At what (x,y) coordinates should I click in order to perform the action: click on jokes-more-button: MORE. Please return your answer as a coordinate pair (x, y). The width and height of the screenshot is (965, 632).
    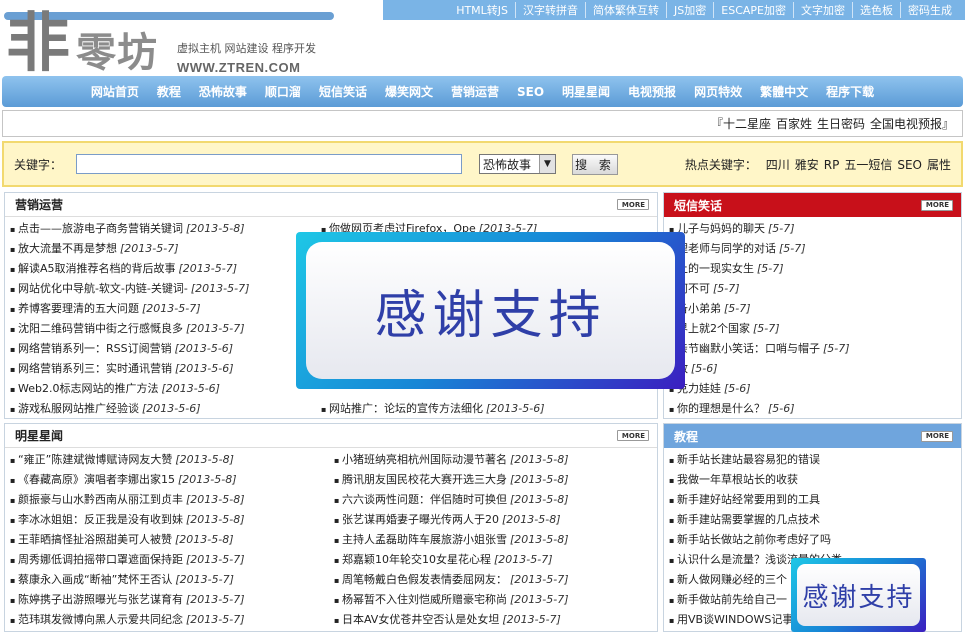
    Looking at the image, I should click on (936, 205).